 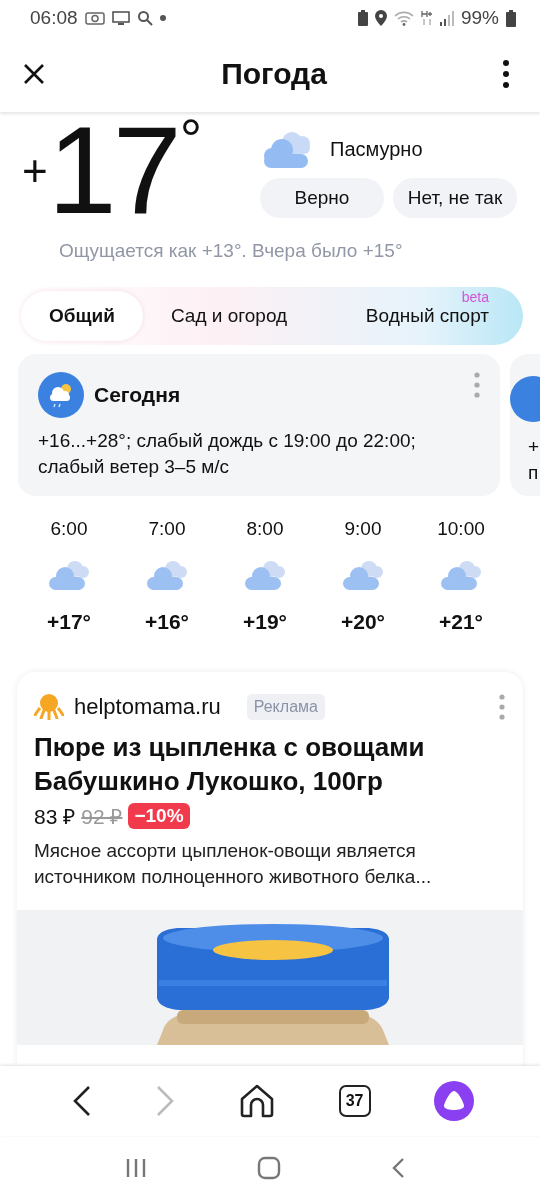 I want to click on rain-sun-icon, so click(x=61, y=395).